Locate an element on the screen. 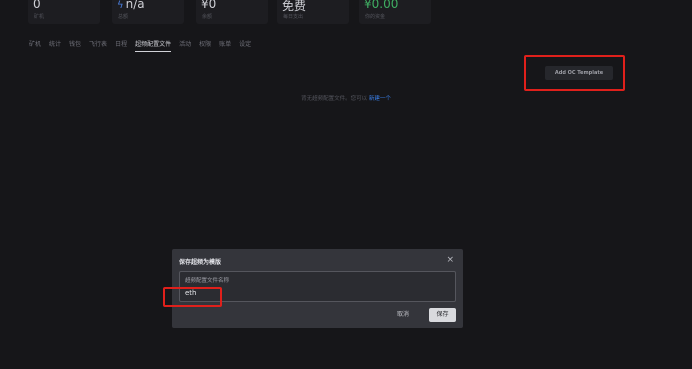 This screenshot has height=369, width=692. tab-billing: 账单 is located at coordinates (225, 48).